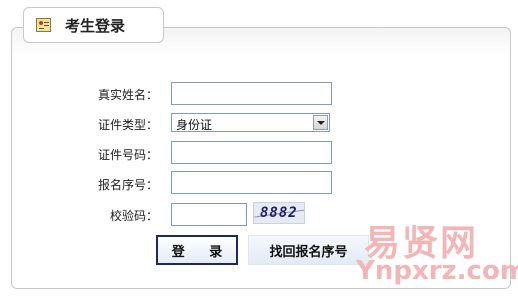 Image resolution: width=518 pixels, height=297 pixels. Describe the element at coordinates (250, 122) in the screenshot. I see `id-type-select: 身份证` at that location.